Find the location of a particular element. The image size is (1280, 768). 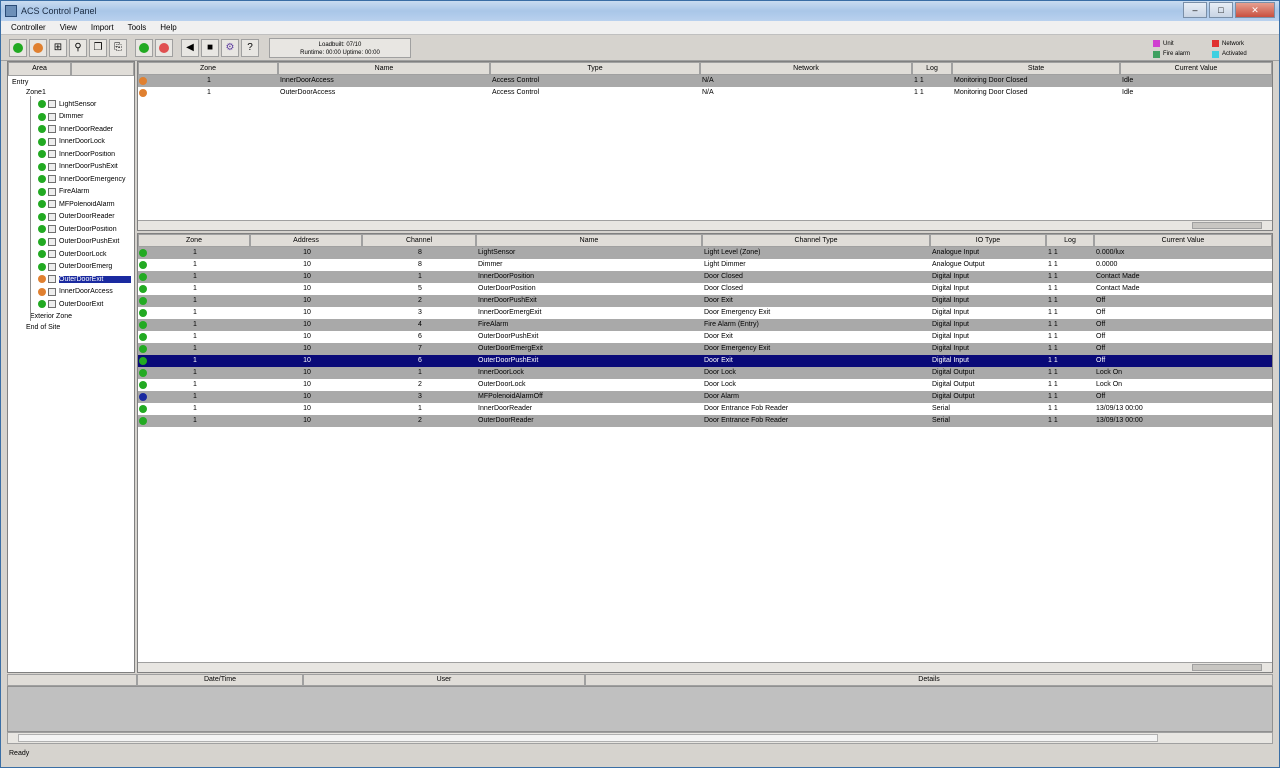

menu-tools: Tools is located at coordinates (137, 27).